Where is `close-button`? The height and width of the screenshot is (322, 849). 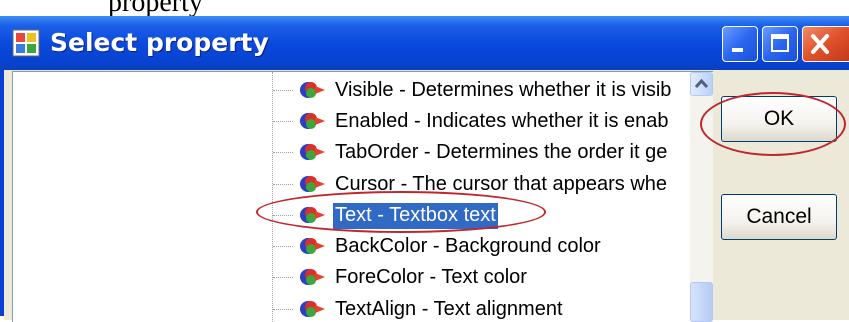 close-button is located at coordinates (825, 44).